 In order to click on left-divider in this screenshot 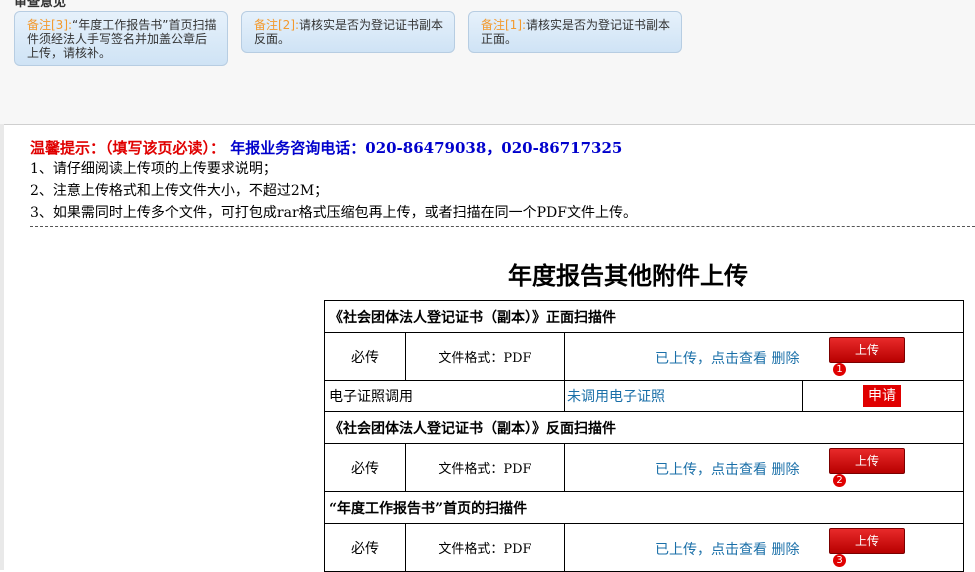, I will do `click(2, 347)`.